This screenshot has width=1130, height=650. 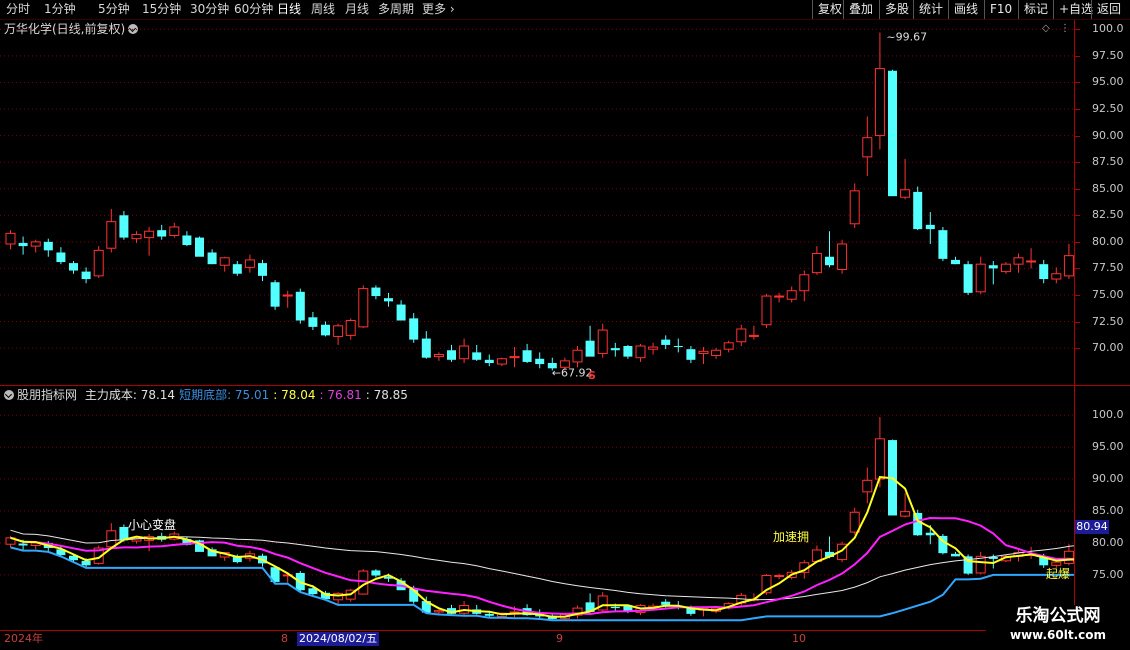 What do you see at coordinates (829, 9) in the screenshot?
I see `restore-right-button: 复权` at bounding box center [829, 9].